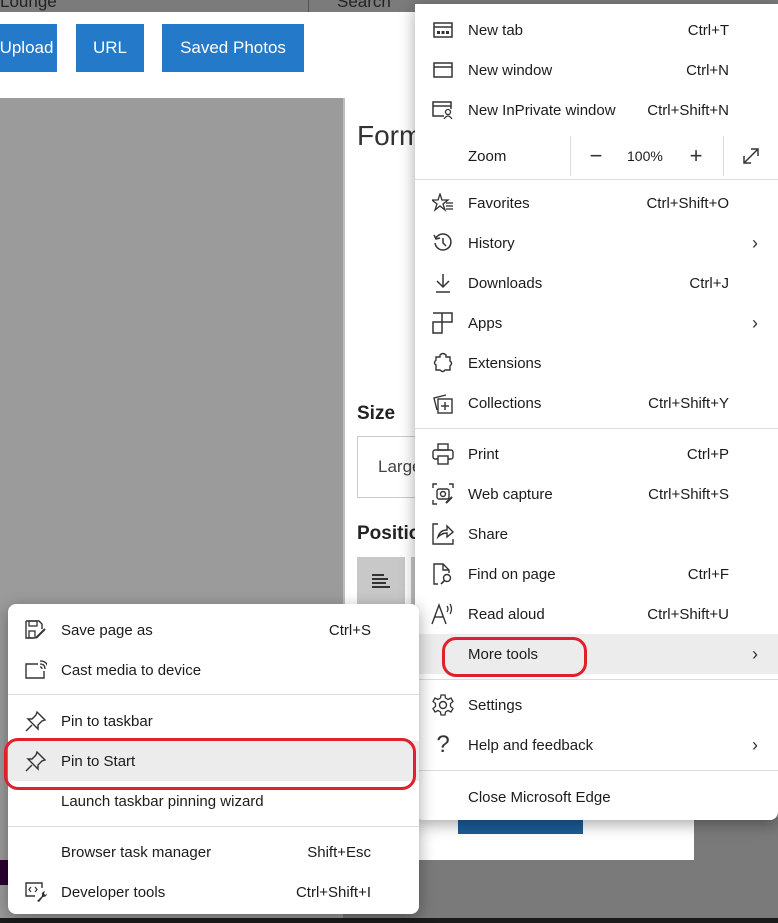 The image size is (778, 923). I want to click on menu-item-label: Help and feedback, so click(531, 745).